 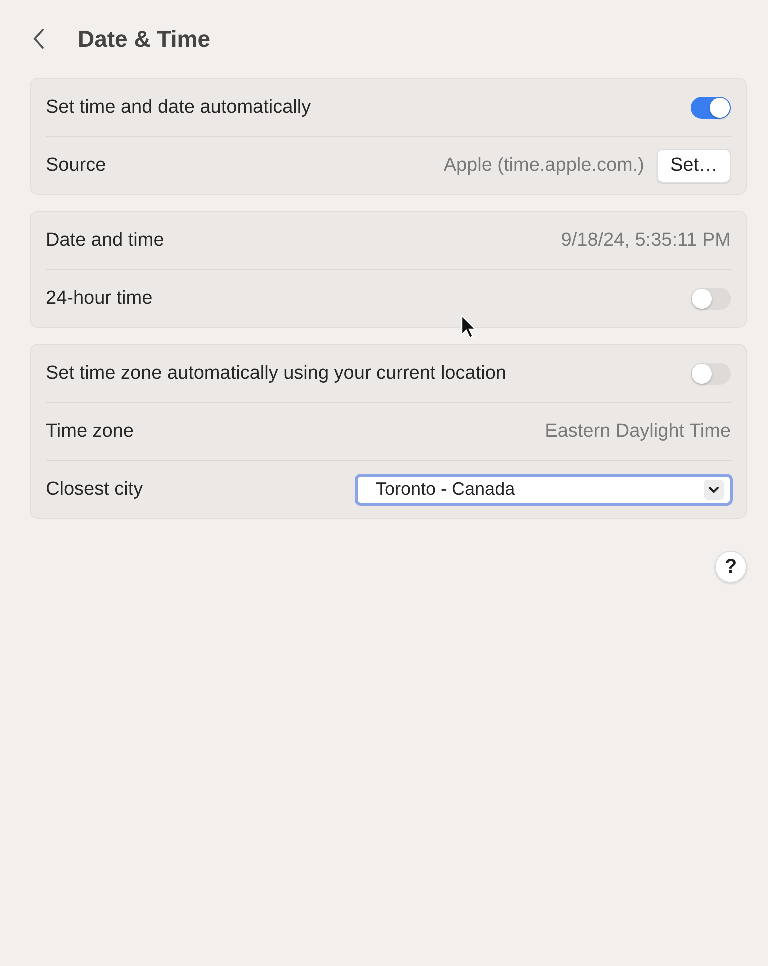 I want to click on city-dropdown: Toronto - Canada, so click(x=544, y=490).